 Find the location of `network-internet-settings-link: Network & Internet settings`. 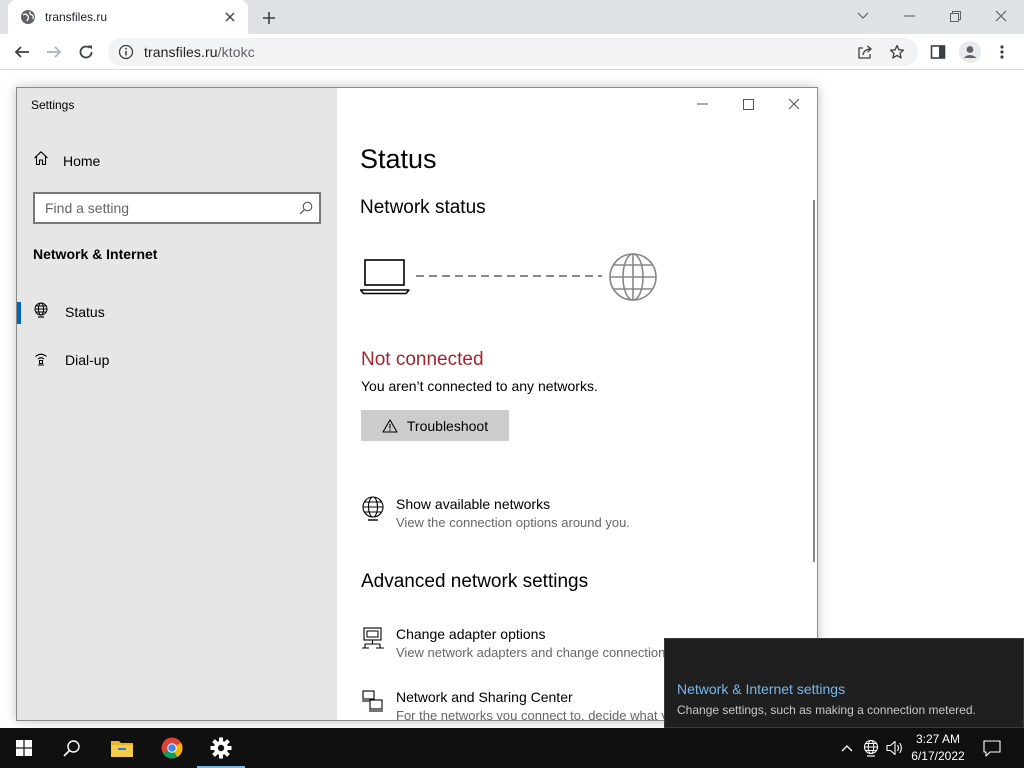

network-internet-settings-link: Network & Internet settings is located at coordinates (761, 689).